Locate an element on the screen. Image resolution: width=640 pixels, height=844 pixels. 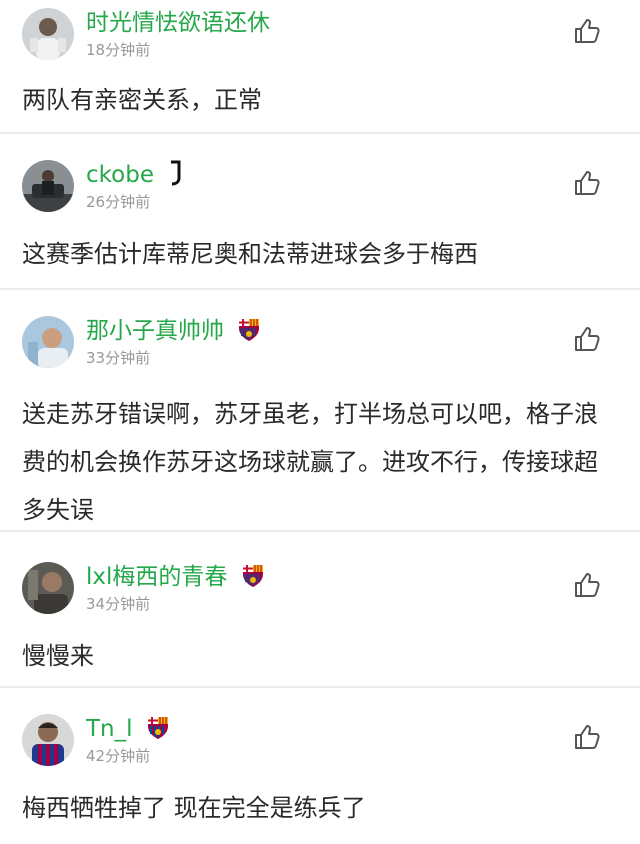
comment-text: 慢慢来 is located at coordinates (58, 656).